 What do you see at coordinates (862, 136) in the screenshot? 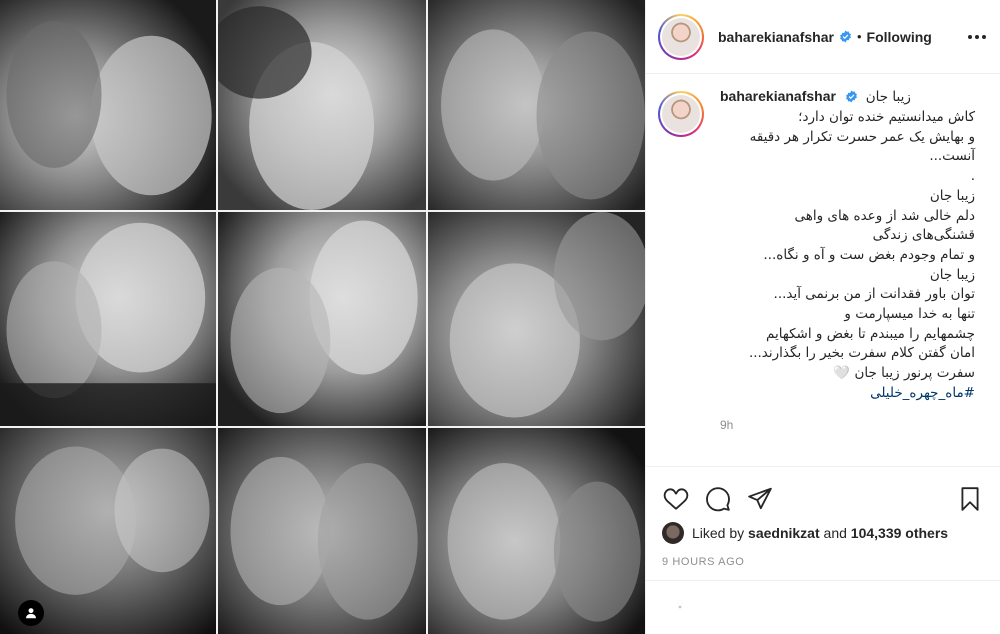
I see `caption-line: و بهایش یک عمر حسرت تکرار هر دقیقه` at bounding box center [862, 136].